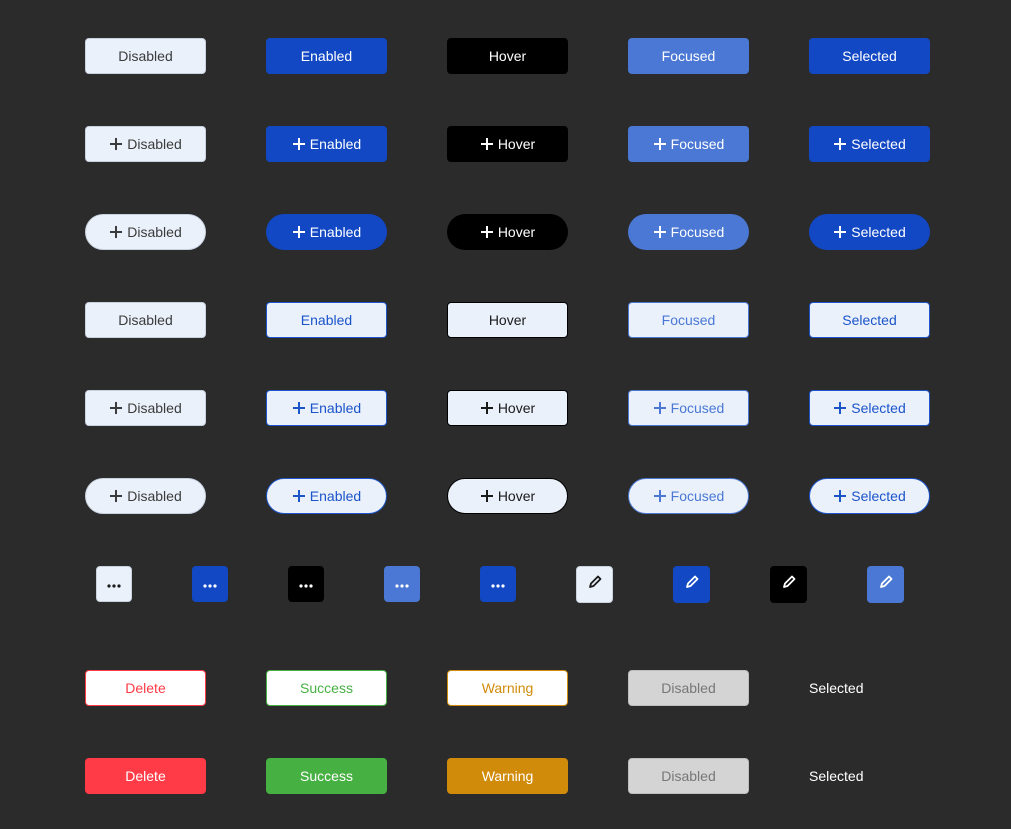 Image resolution: width=1011 pixels, height=829 pixels. I want to click on focused-pill-add-button: Focused, so click(688, 232).